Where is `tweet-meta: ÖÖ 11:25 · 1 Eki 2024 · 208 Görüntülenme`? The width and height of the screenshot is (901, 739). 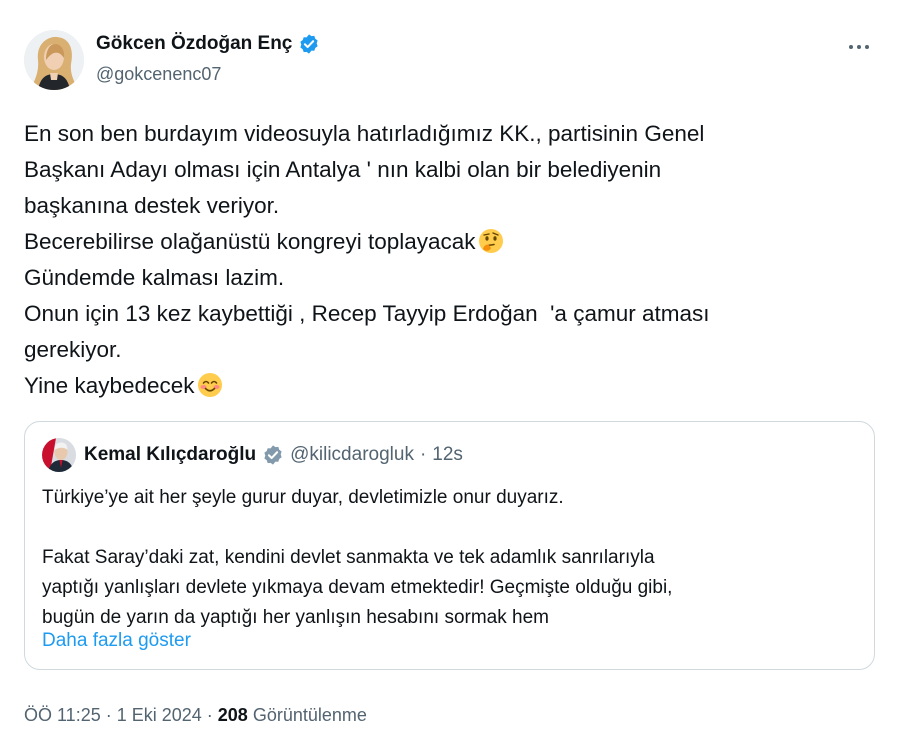
tweet-meta: ÖÖ 11:25 · 1 Eki 2024 · 208 Görüntülenme is located at coordinates (195, 715).